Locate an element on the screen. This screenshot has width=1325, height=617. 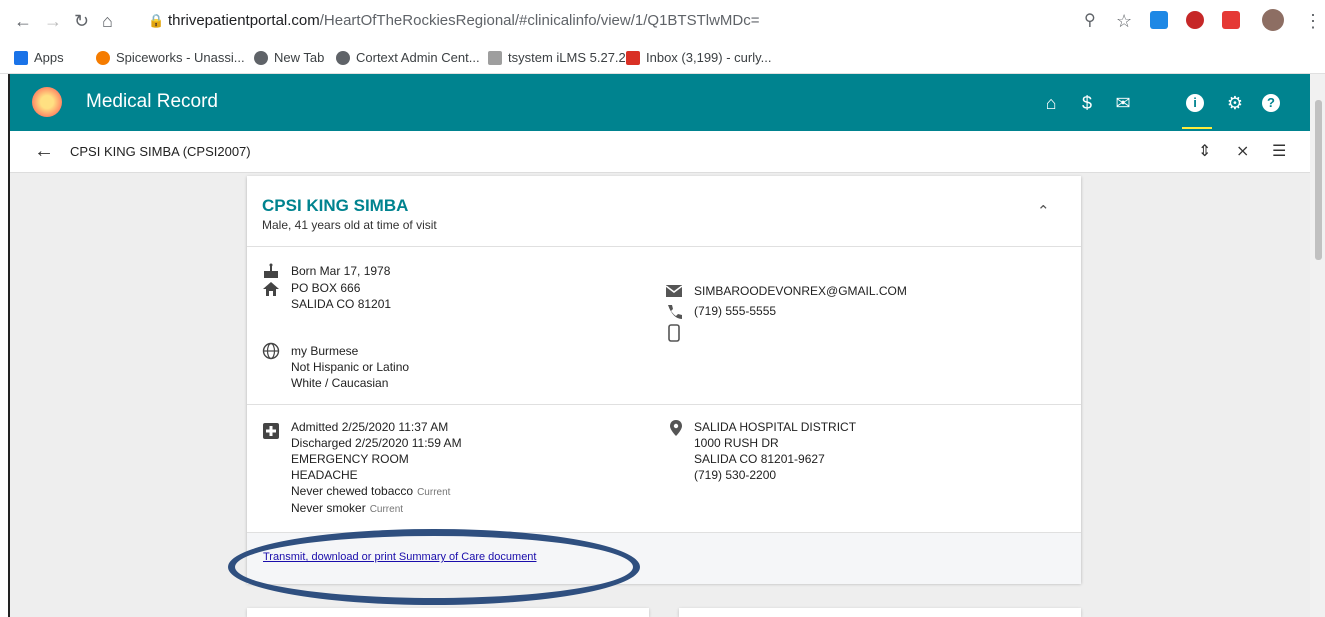
bookmark-label: tsystem iLMS 5.27.2 is located at coordinates (567, 57).